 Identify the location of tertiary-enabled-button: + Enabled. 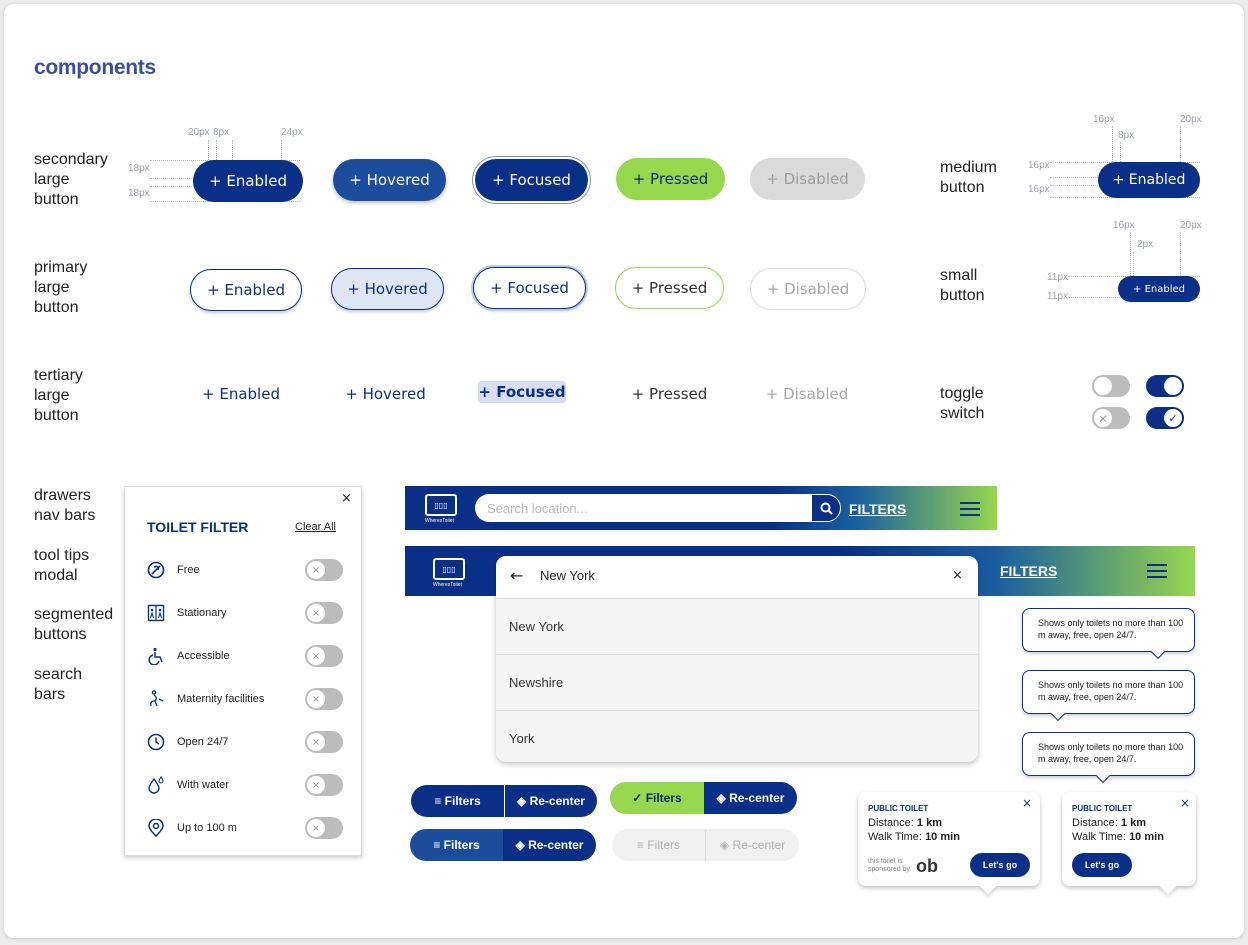
(241, 394).